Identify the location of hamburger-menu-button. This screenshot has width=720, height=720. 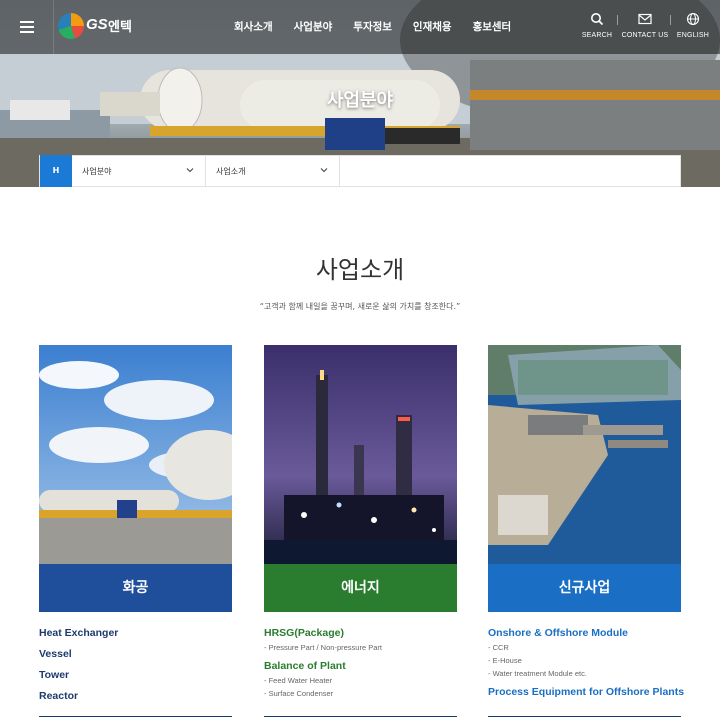
(27, 27).